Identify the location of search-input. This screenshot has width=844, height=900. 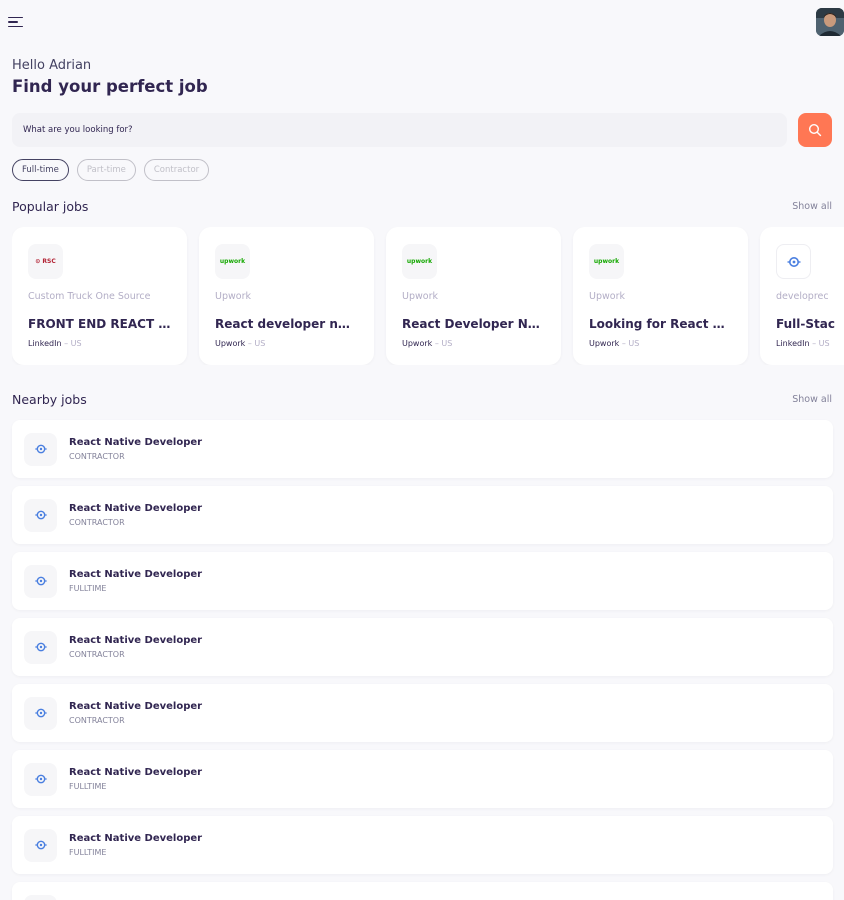
(405, 130).